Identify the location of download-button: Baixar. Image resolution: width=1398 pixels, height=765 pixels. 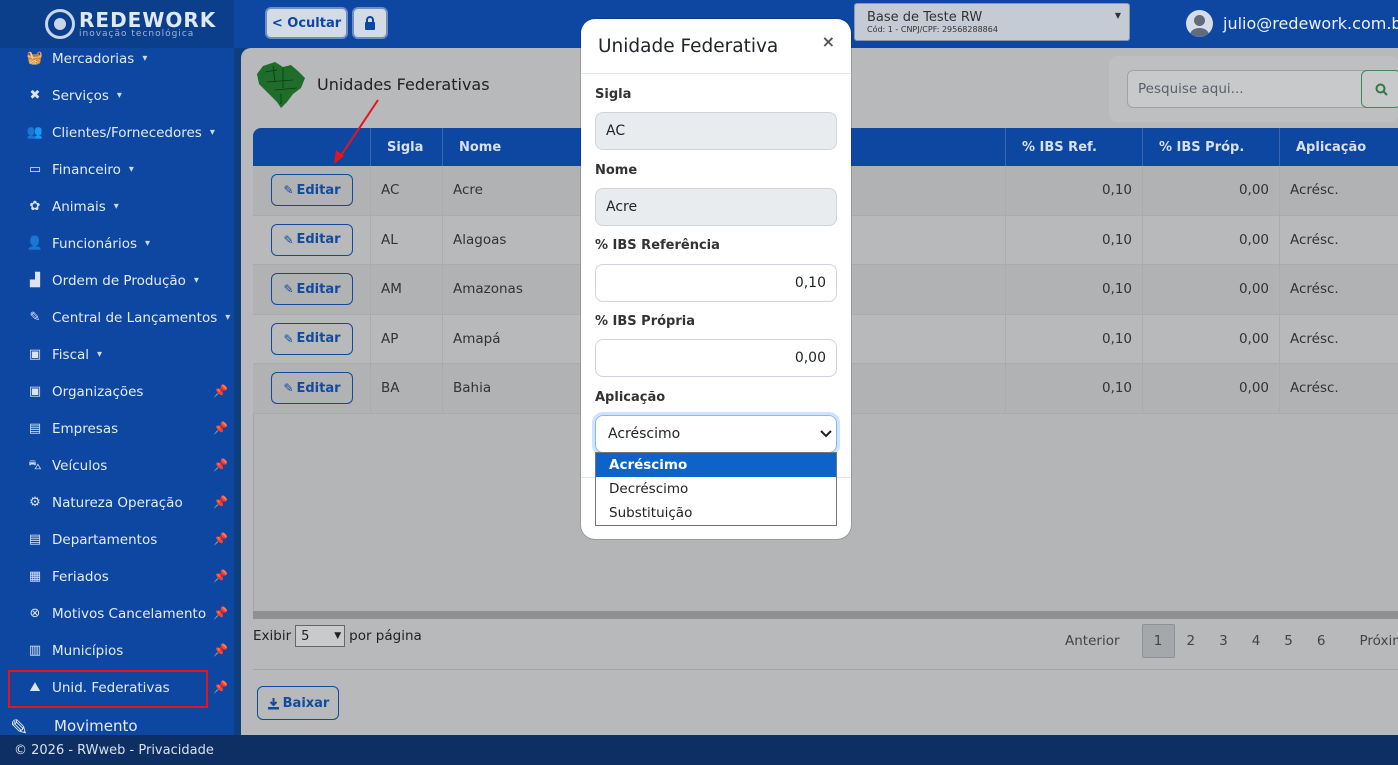
(298, 703).